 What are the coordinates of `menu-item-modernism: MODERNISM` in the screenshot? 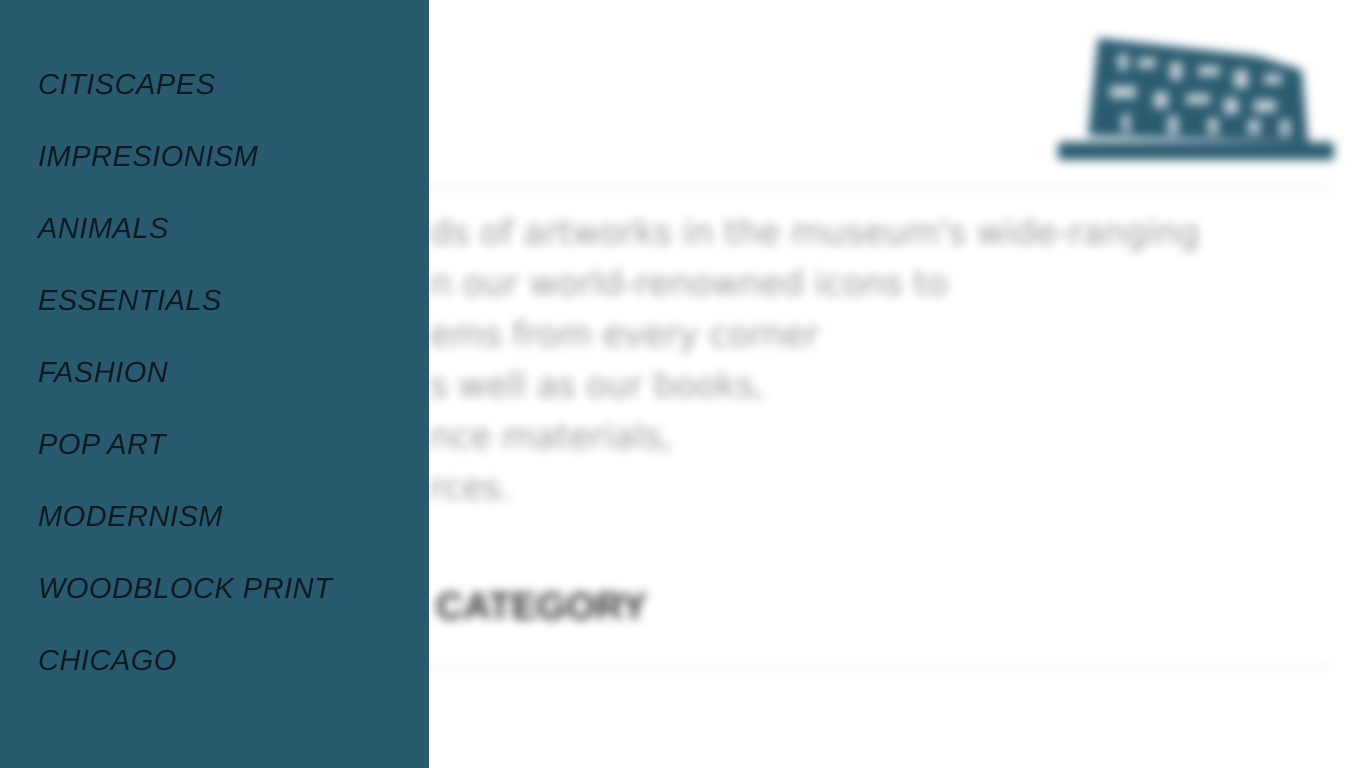 It's located at (185, 534).